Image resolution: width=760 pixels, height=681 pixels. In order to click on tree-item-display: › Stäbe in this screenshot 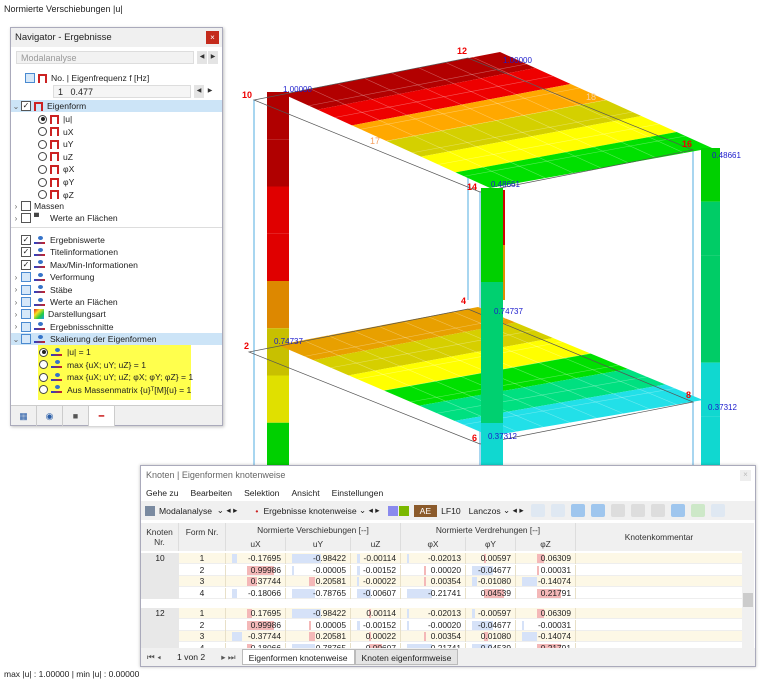, I will do `click(41, 290)`.